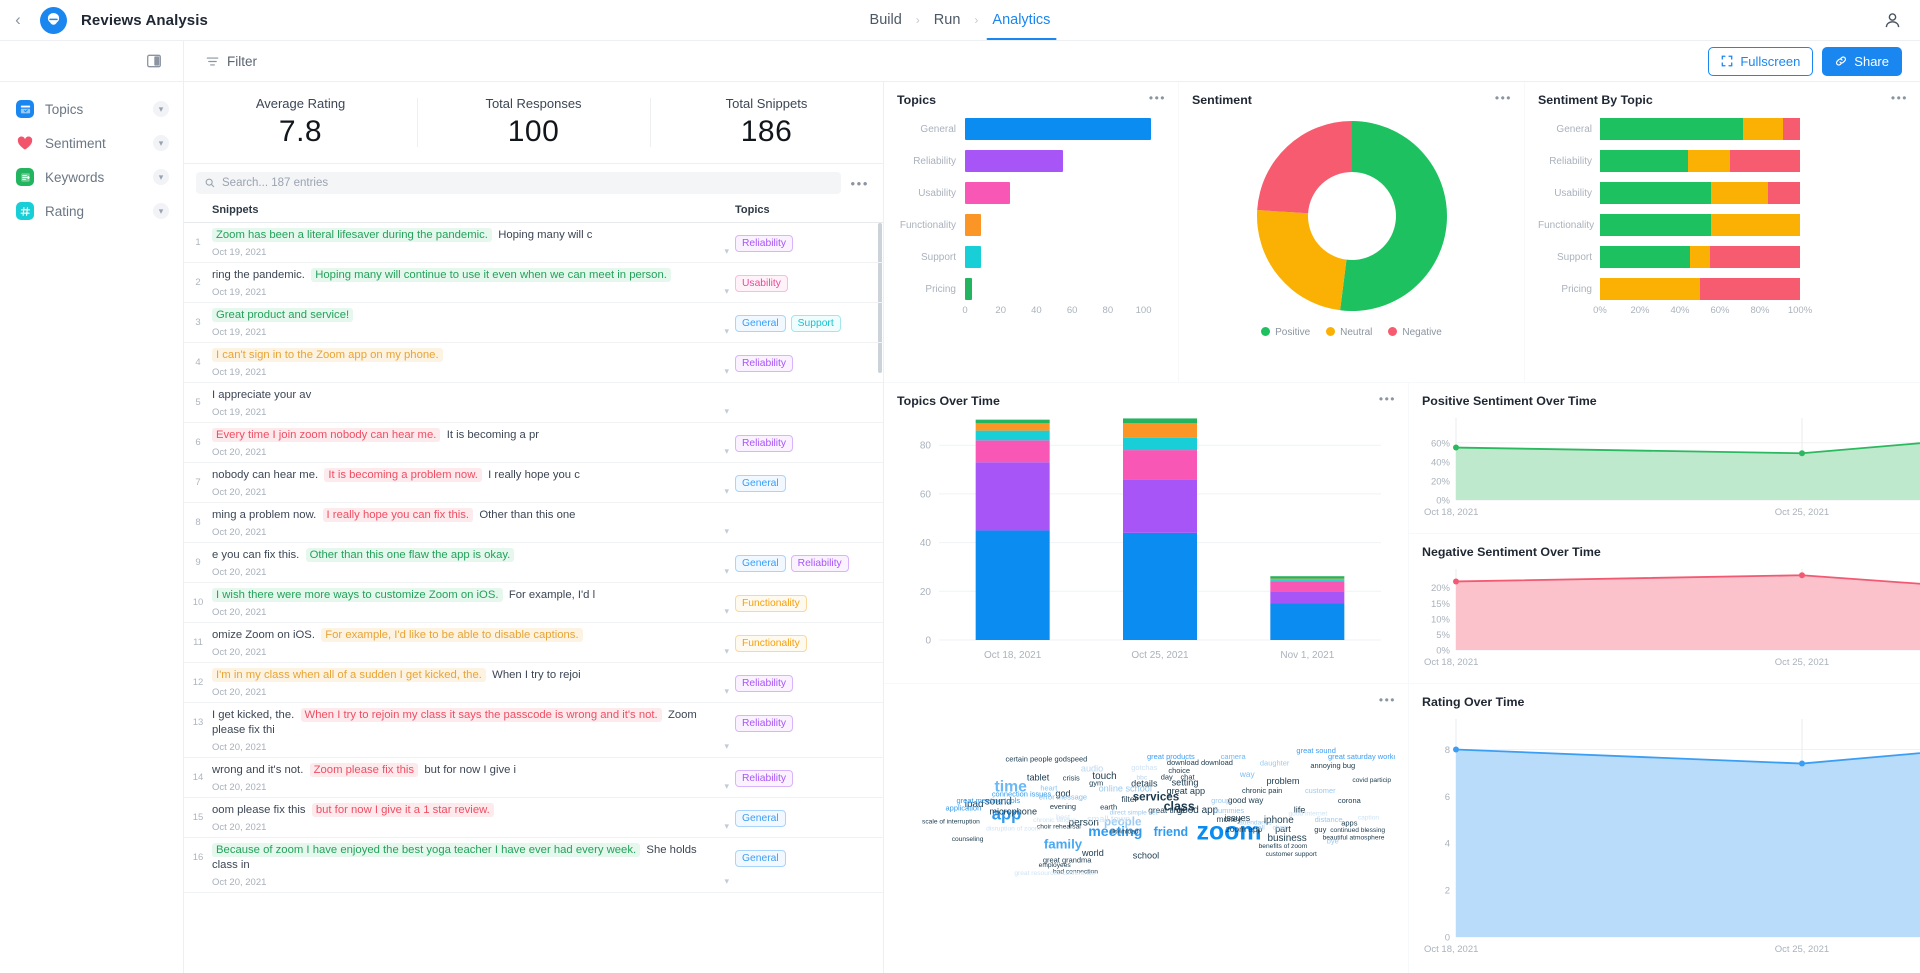 The image size is (1920, 973). What do you see at coordinates (855, 183) in the screenshot?
I see `table-options-button: •••` at bounding box center [855, 183].